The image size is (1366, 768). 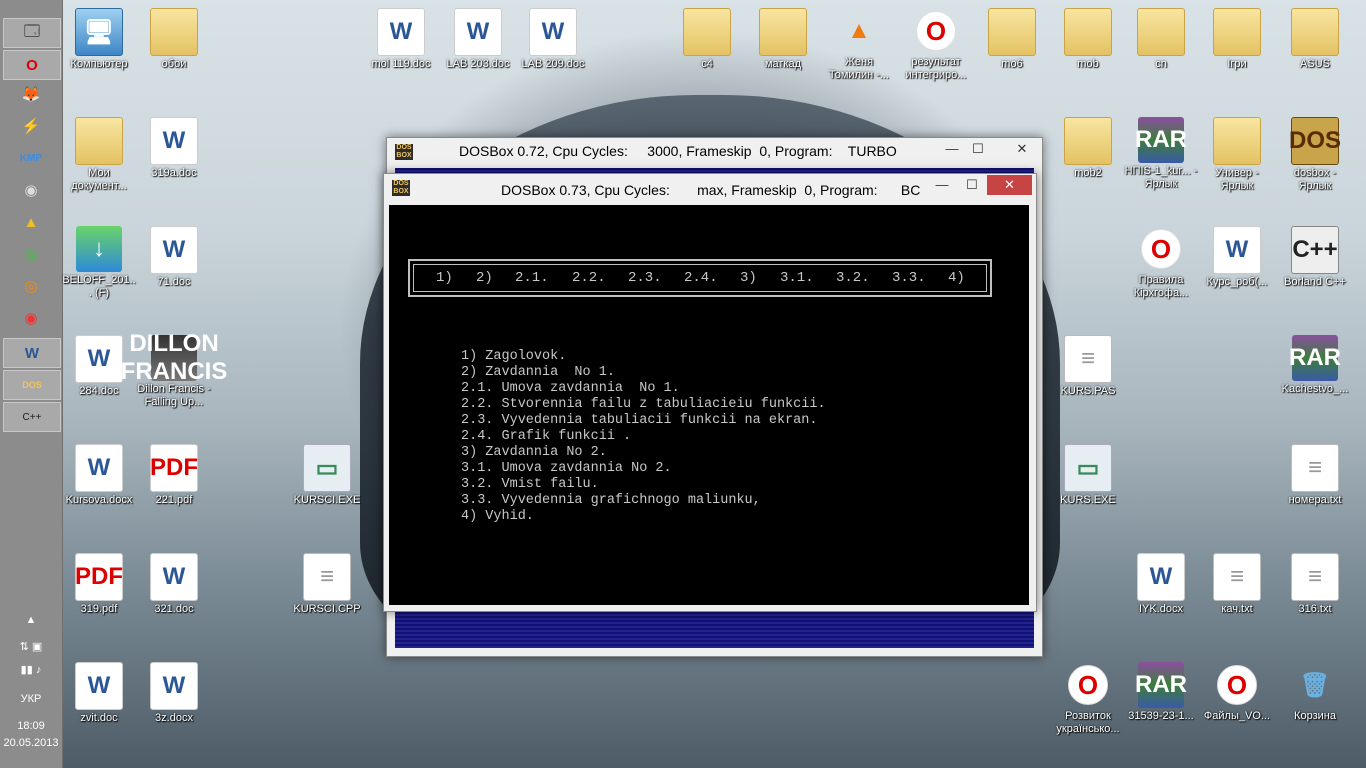 What do you see at coordinates (853, 278) in the screenshot?
I see `dos-menu-item: 3.2.` at bounding box center [853, 278].